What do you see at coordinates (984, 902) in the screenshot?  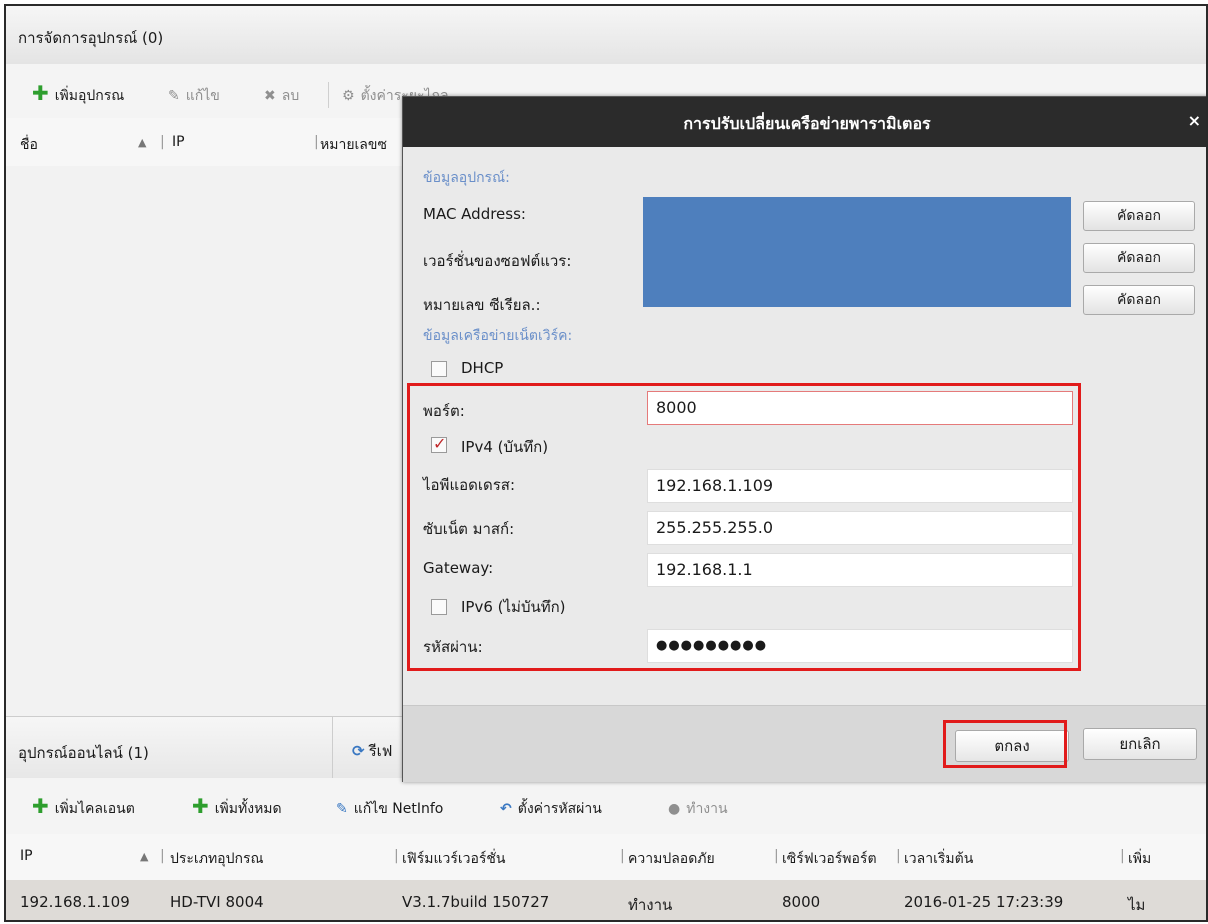 I see `cell-start-time: 2016-01-25 17:23:39` at bounding box center [984, 902].